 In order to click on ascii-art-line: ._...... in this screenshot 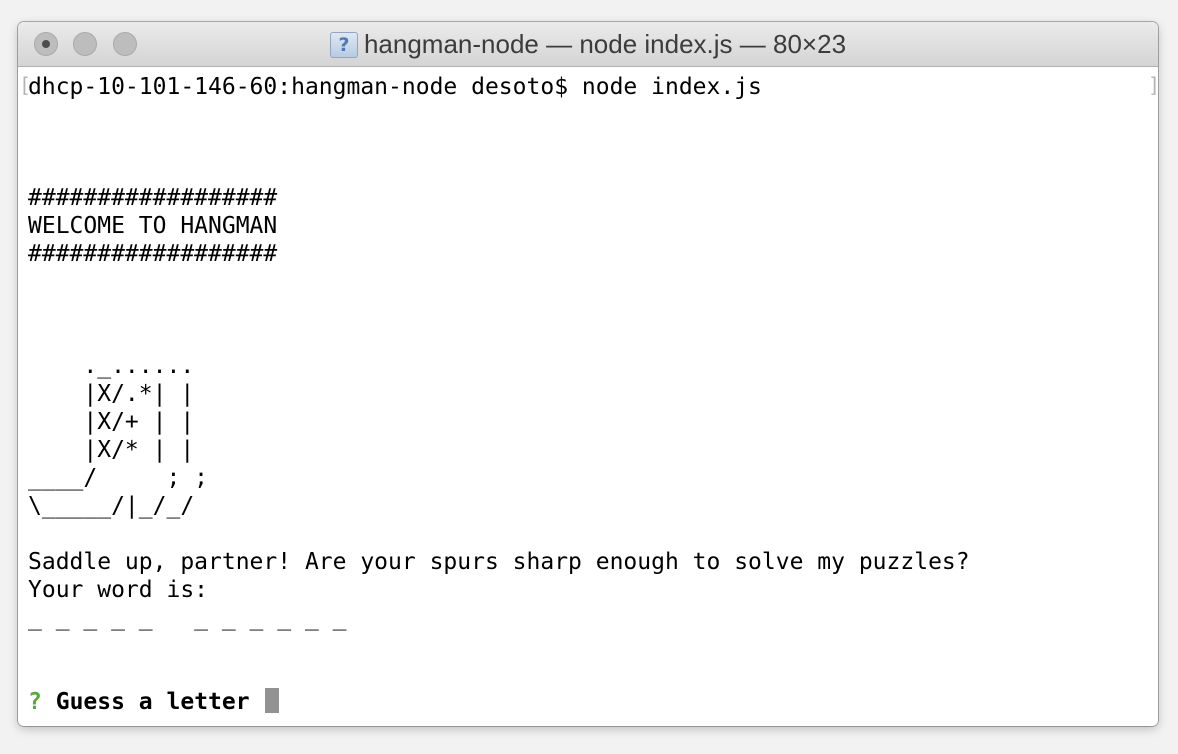, I will do `click(111, 366)`.